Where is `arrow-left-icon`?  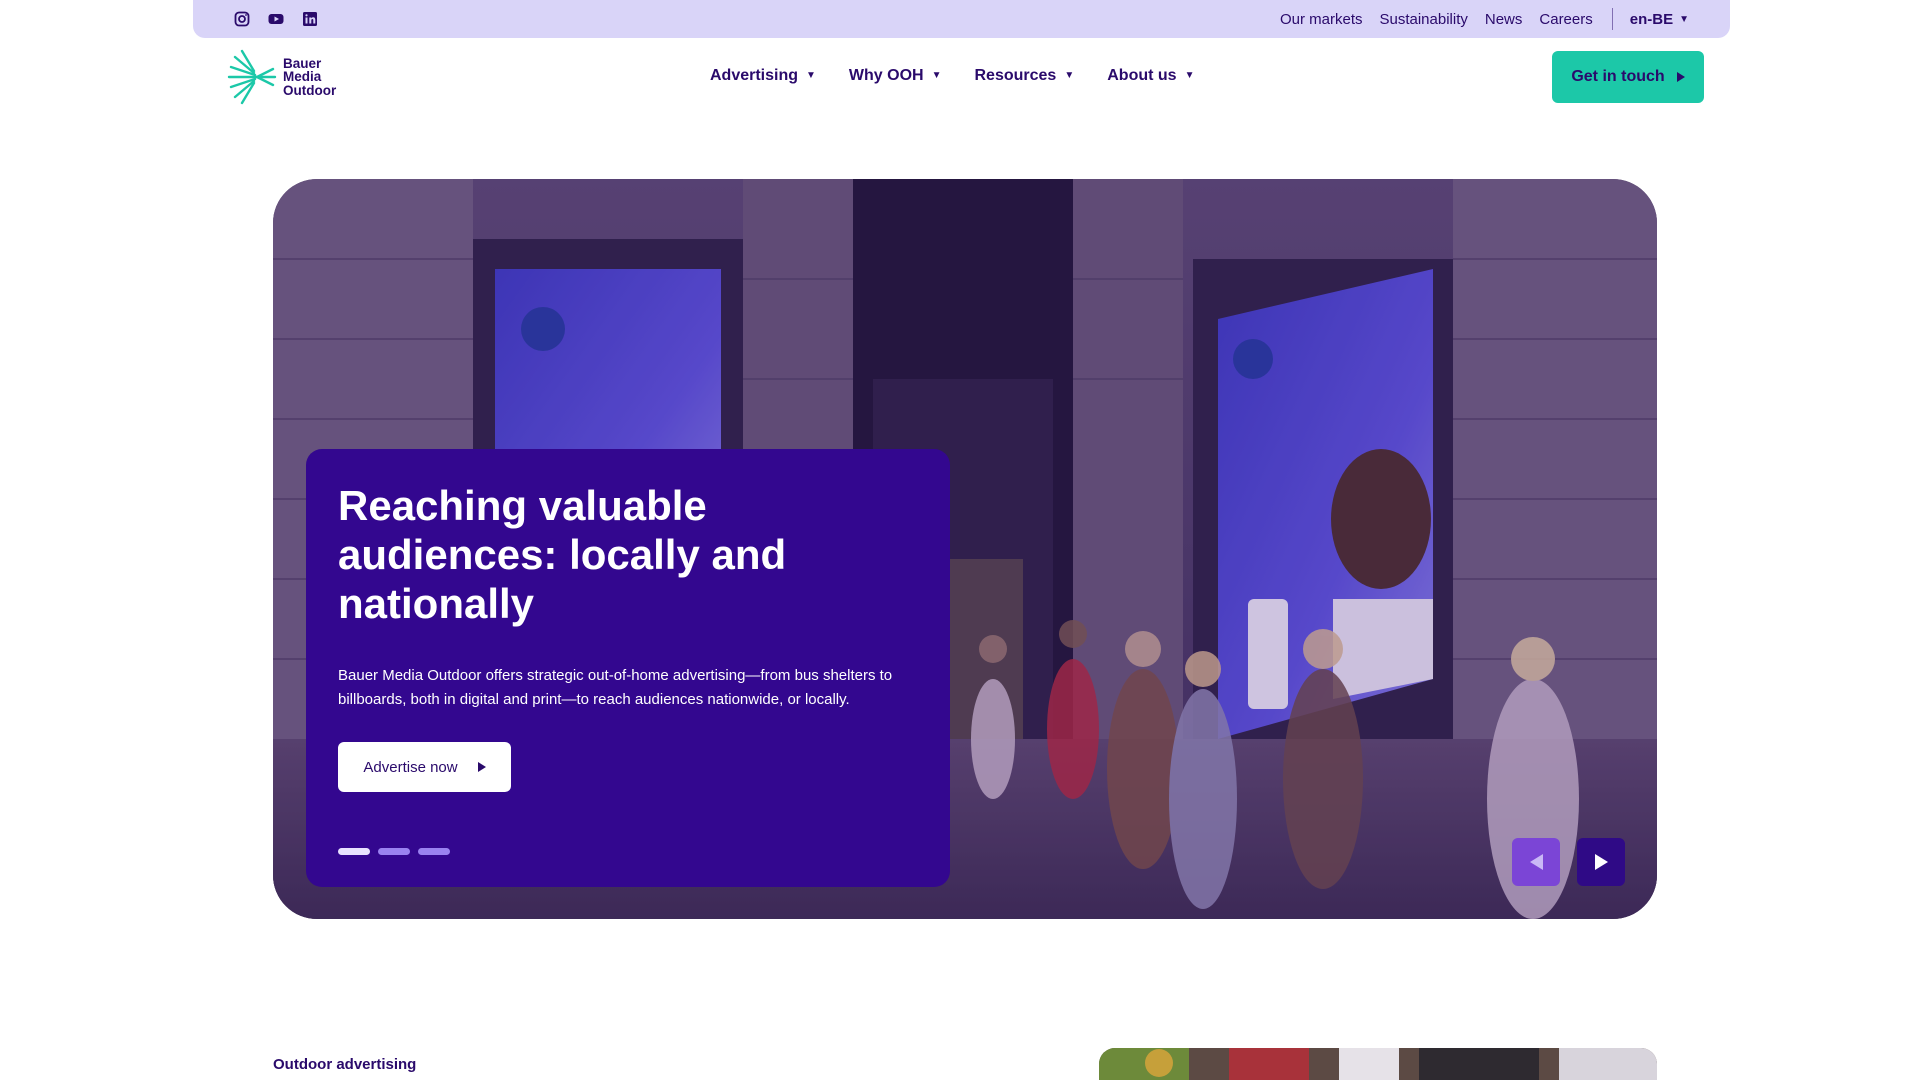
arrow-left-icon is located at coordinates (1536, 862).